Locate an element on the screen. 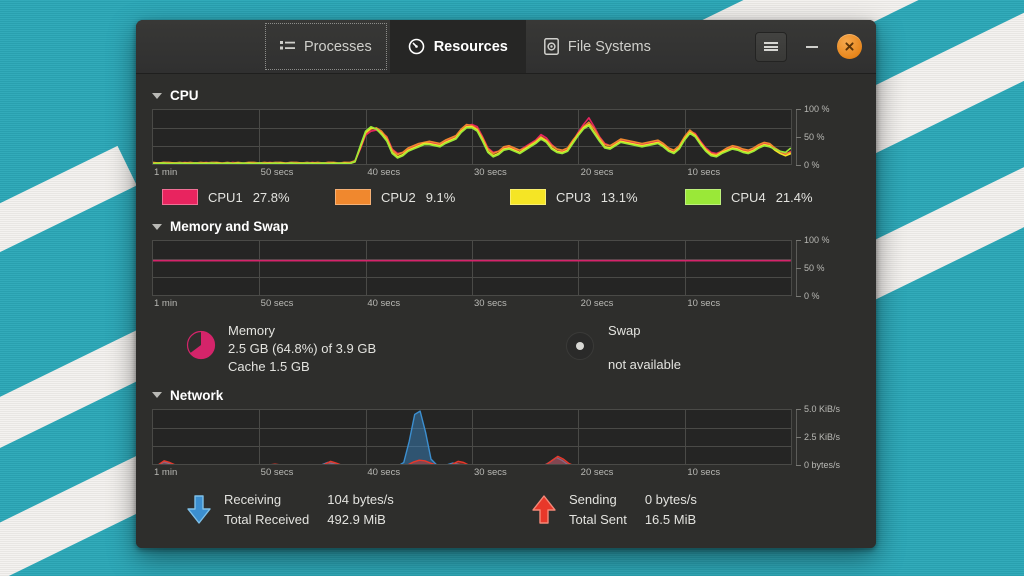 The width and height of the screenshot is (1024, 576). tab-resources-label: Resources is located at coordinates (470, 46).